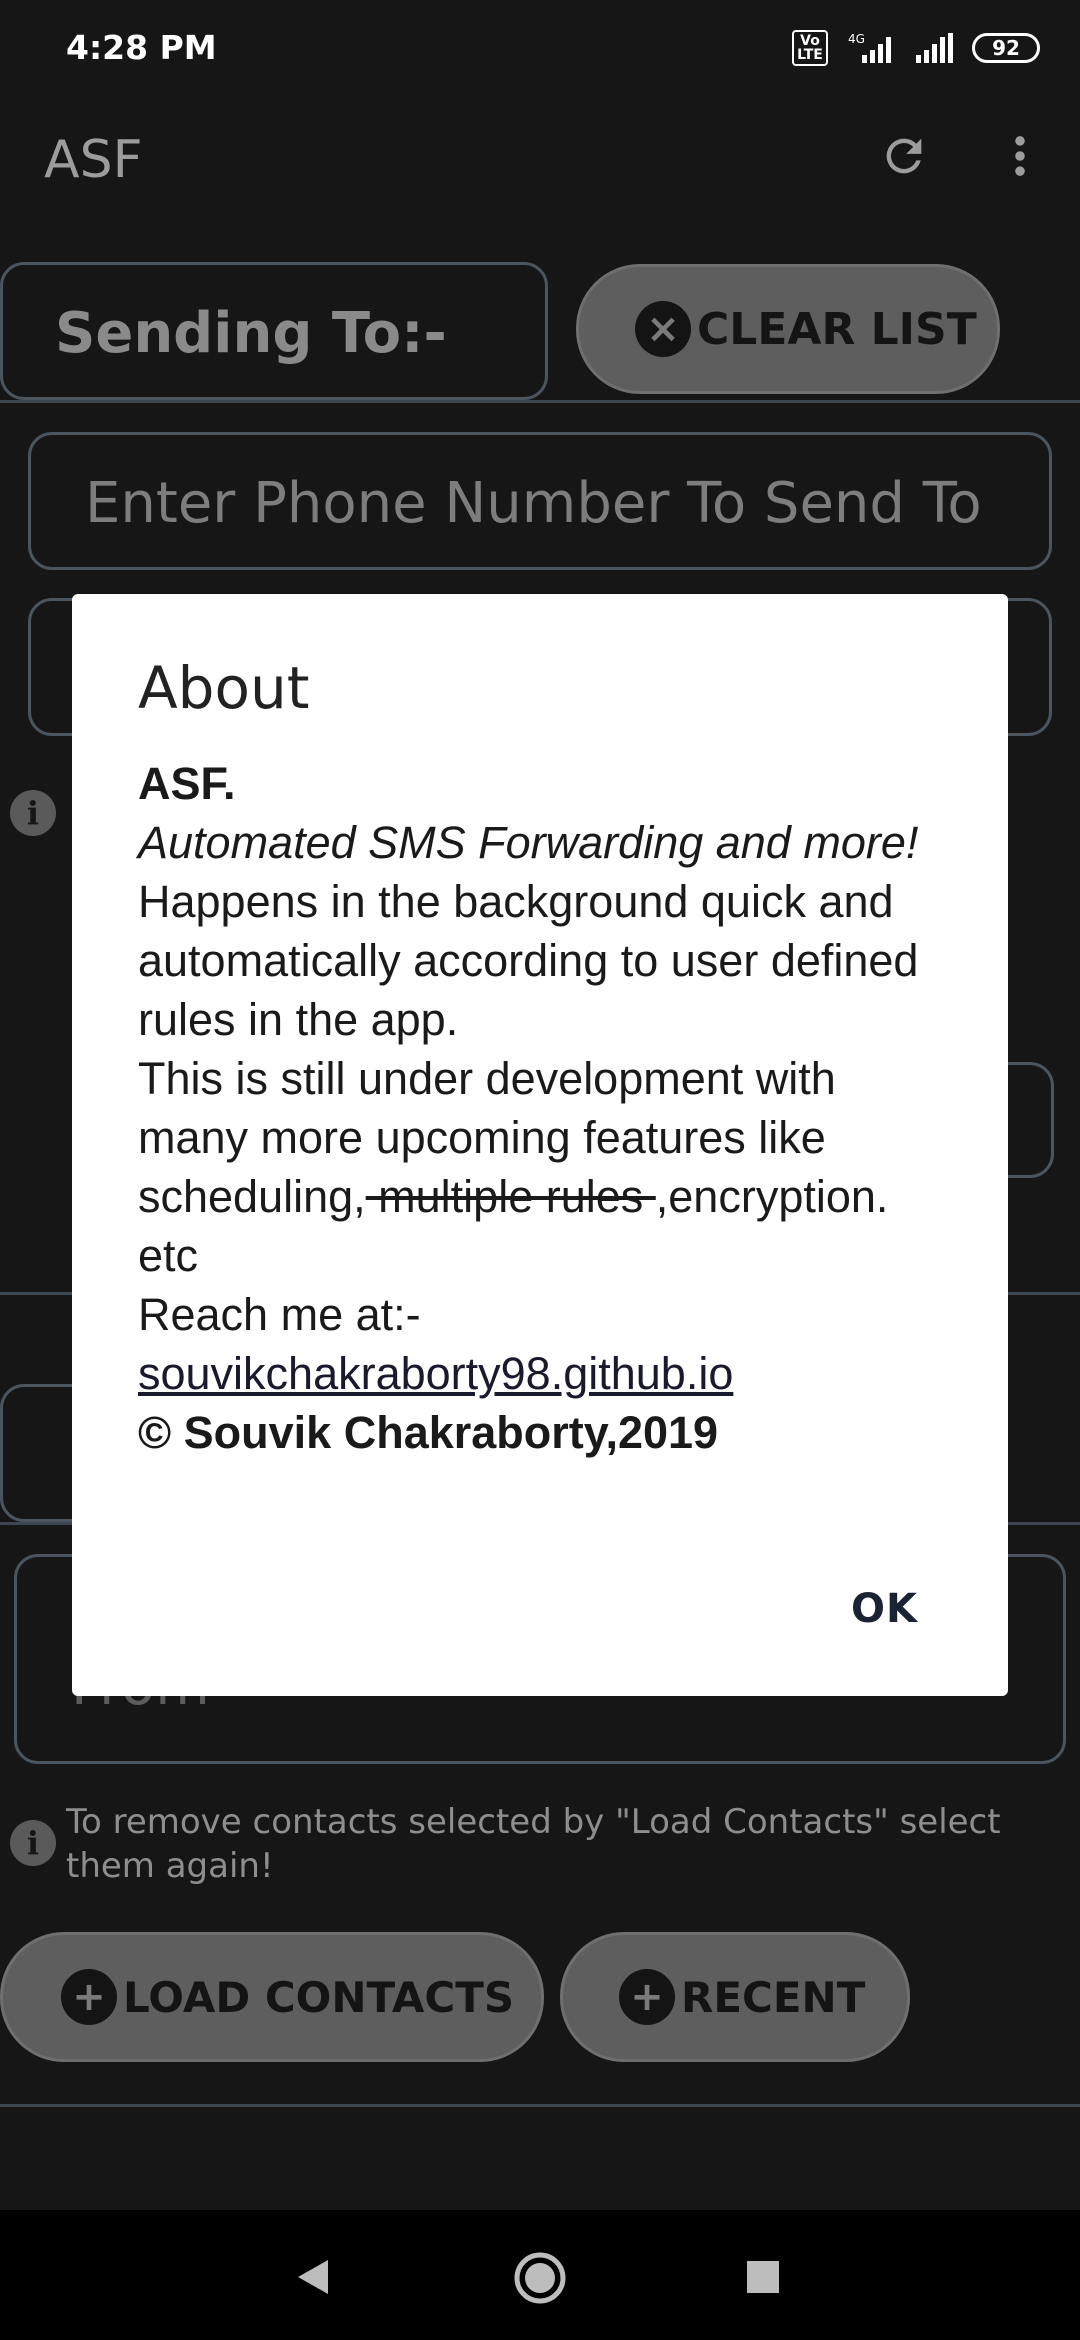 The image size is (1080, 2340). I want to click on ok-button: OK, so click(884, 1609).